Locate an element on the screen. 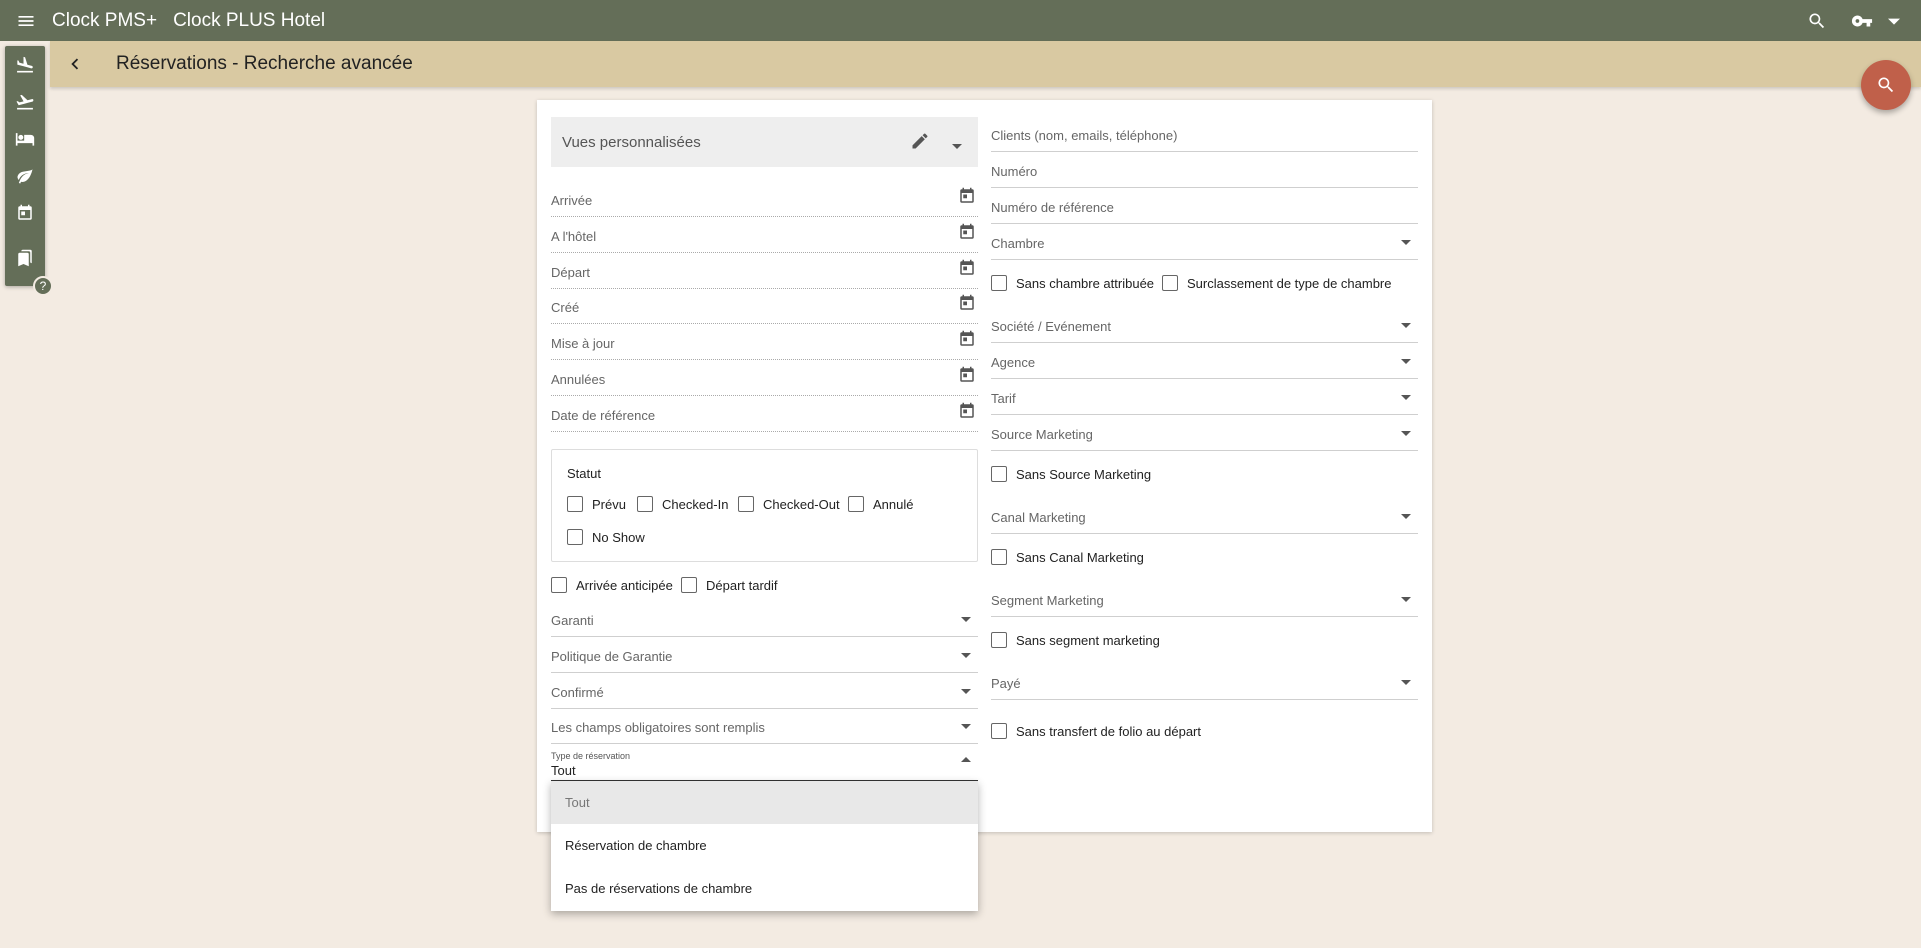 The width and height of the screenshot is (1921, 948). reservation-type-label: Type de réservation is located at coordinates (591, 756).